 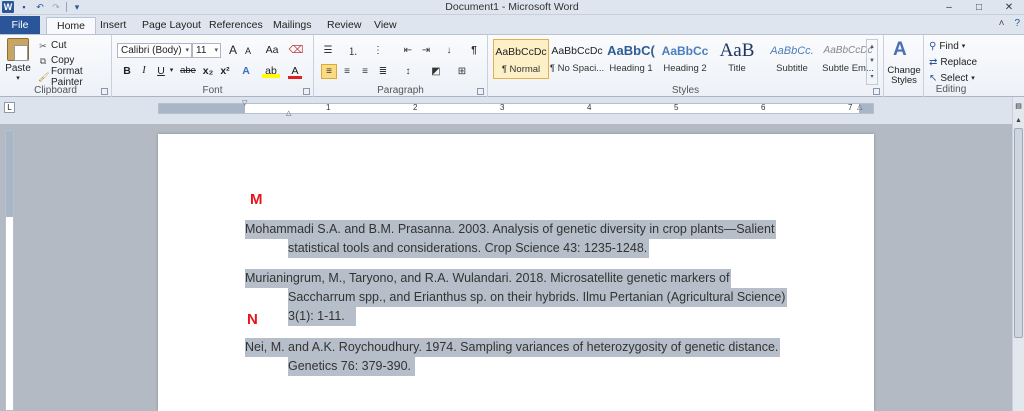 What do you see at coordinates (322, 316) in the screenshot?
I see `reference-line: 3(1): 1-11.` at bounding box center [322, 316].